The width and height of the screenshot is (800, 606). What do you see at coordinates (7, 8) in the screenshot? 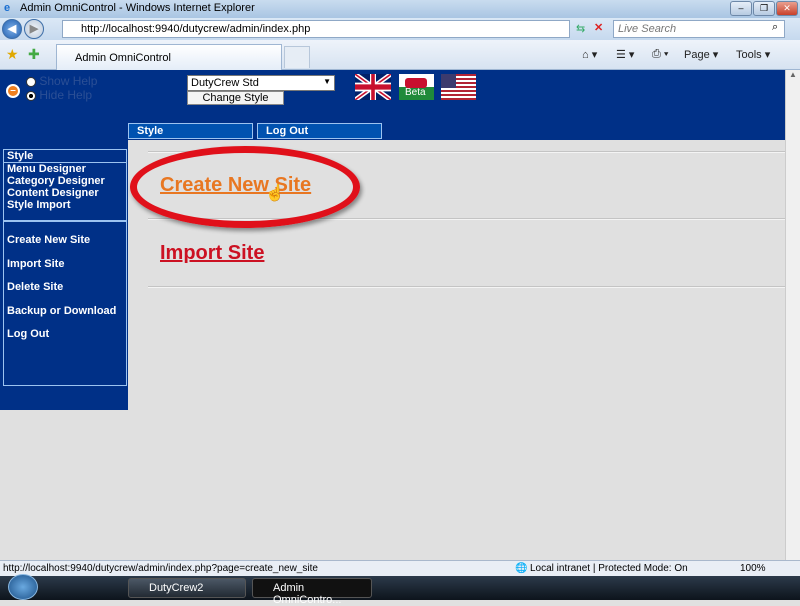
I see `ie-icon: e` at bounding box center [7, 8].